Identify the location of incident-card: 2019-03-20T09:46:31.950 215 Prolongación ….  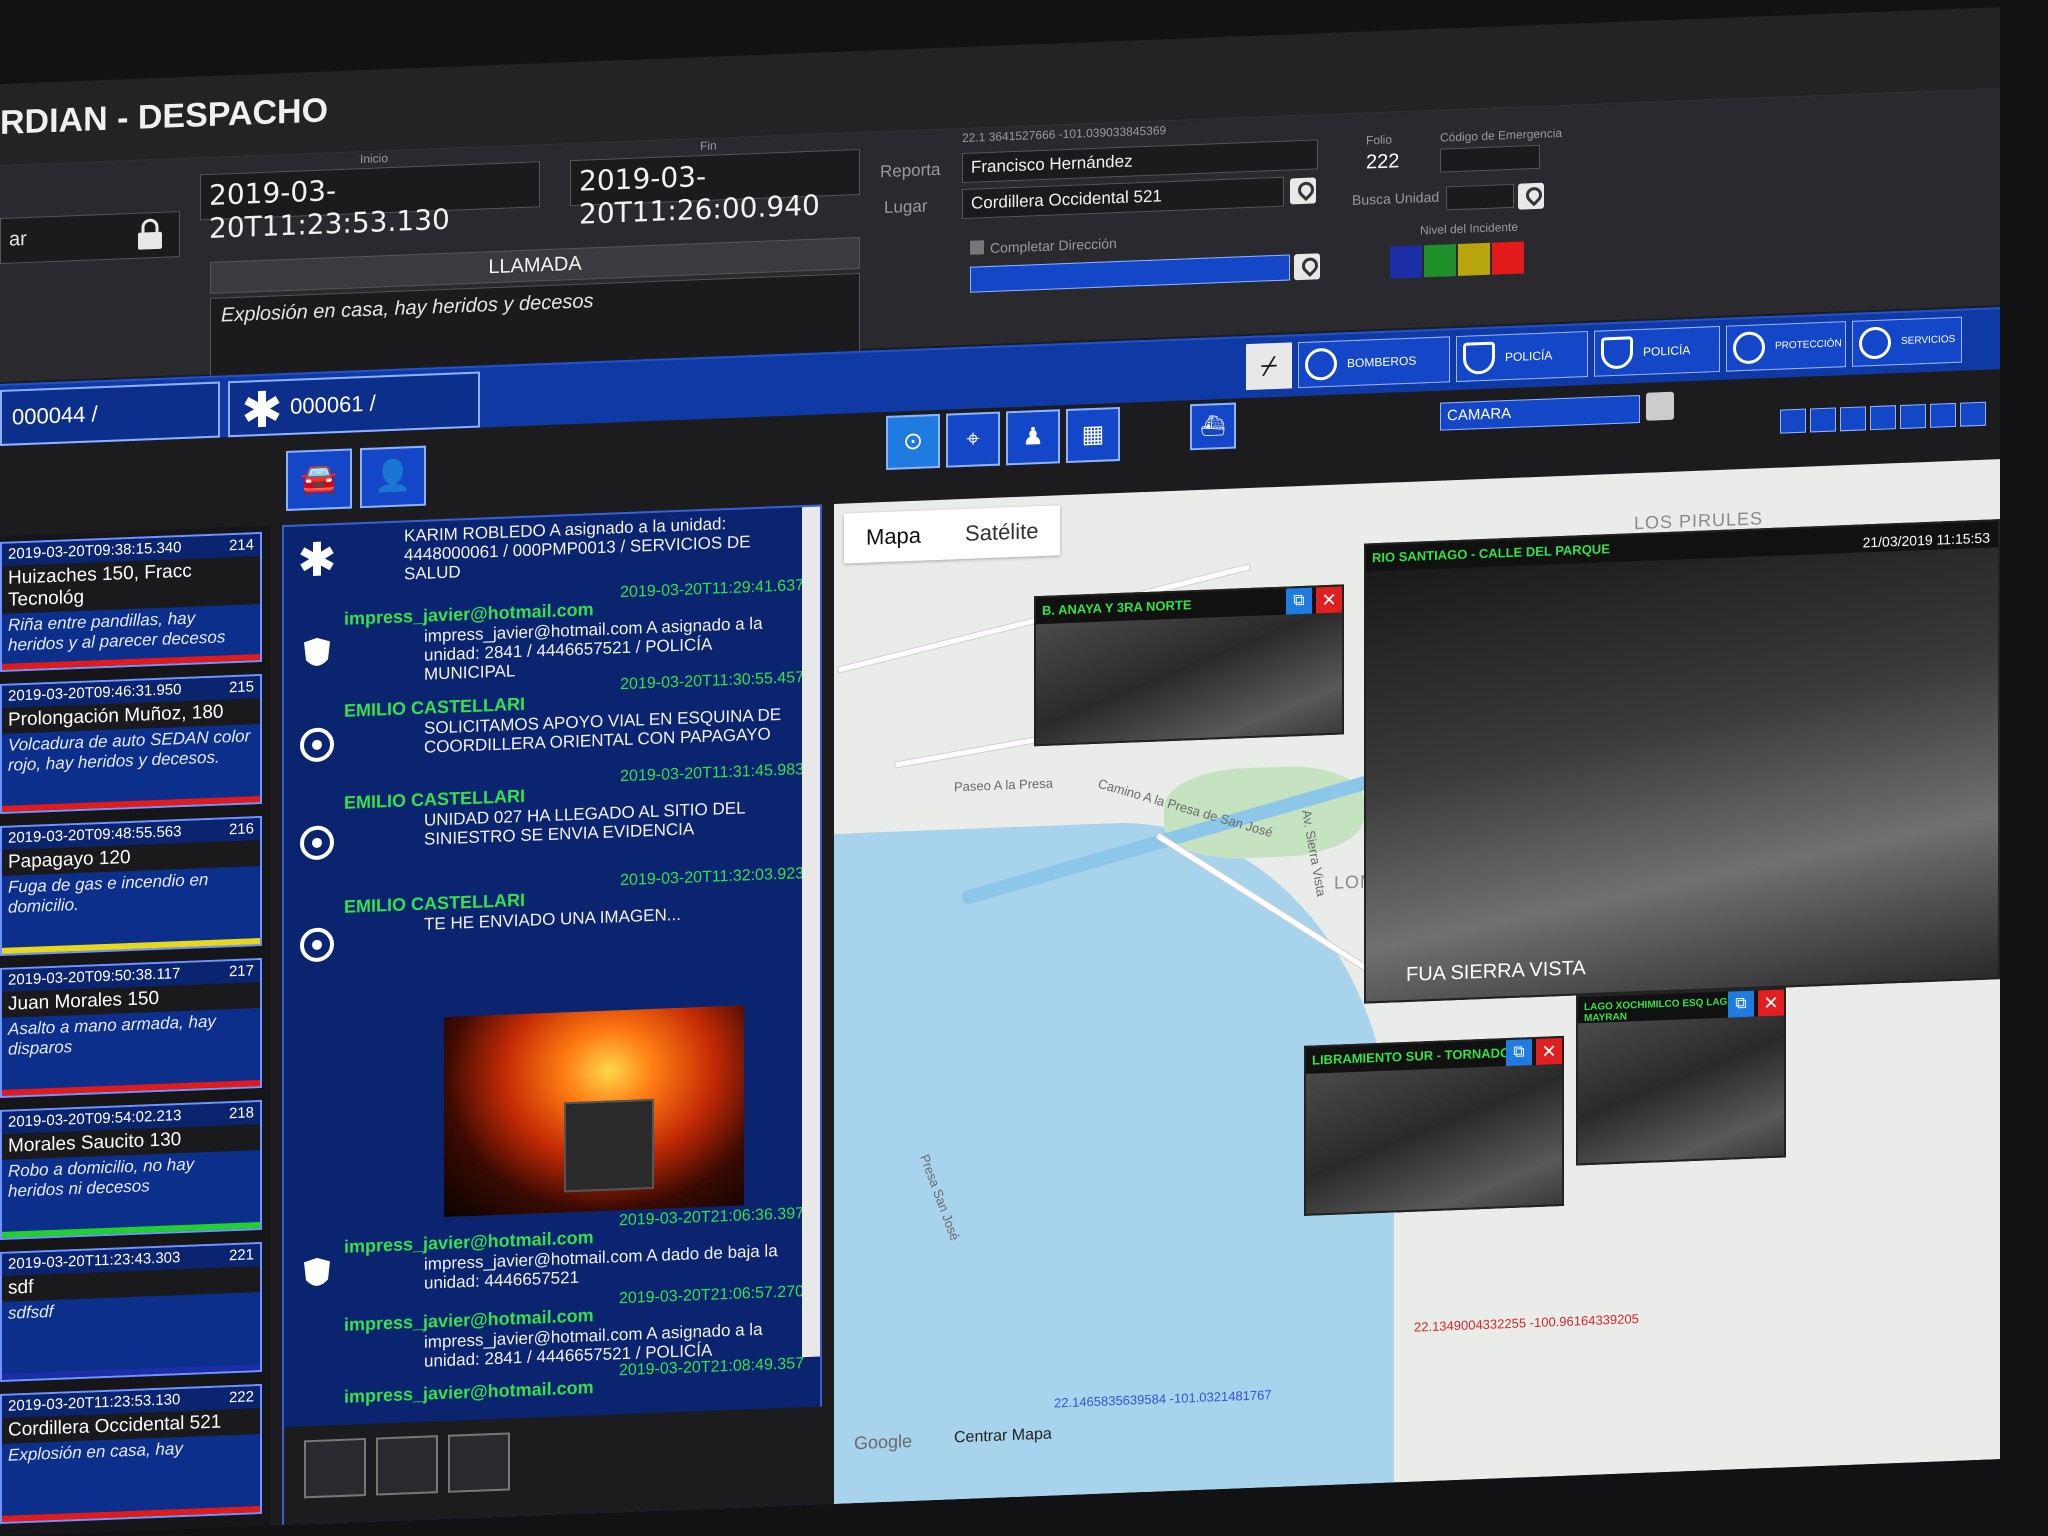
(131, 743).